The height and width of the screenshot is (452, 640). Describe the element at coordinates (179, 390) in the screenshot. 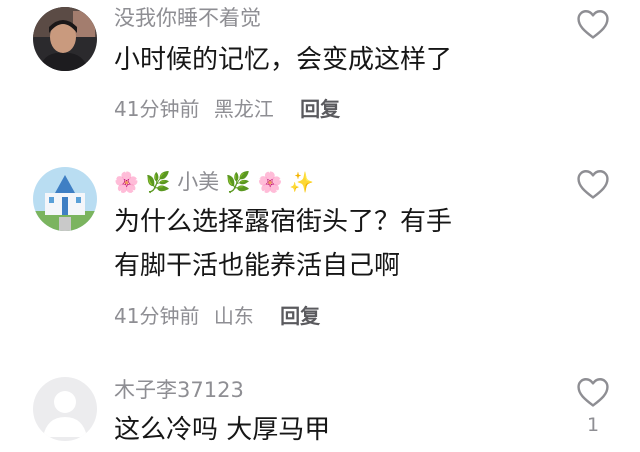

I see `comment-username: 木子李37123` at that location.